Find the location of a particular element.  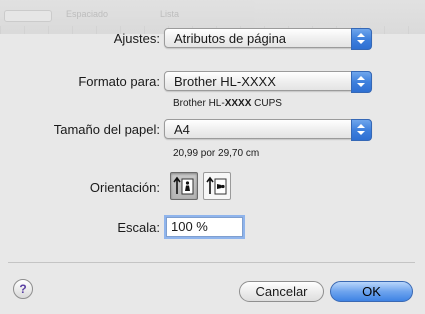

landscape-orientation-icon is located at coordinates (216, 185).